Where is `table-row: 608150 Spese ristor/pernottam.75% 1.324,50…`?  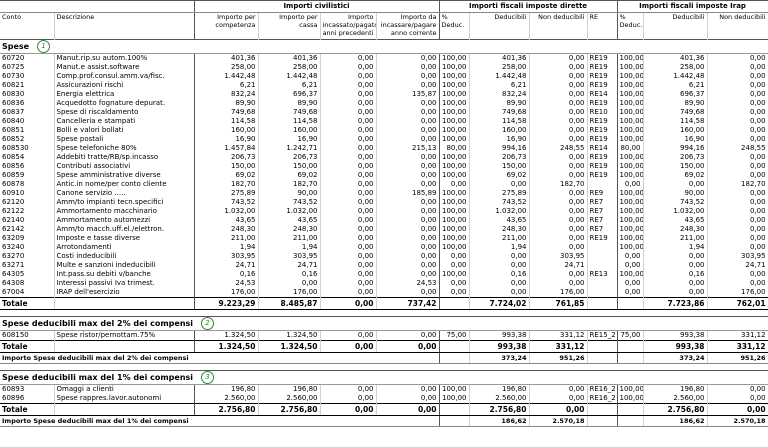 table-row: 608150 Spese ristor/pernottam.75% 1.324,50… is located at coordinates (384, 335).